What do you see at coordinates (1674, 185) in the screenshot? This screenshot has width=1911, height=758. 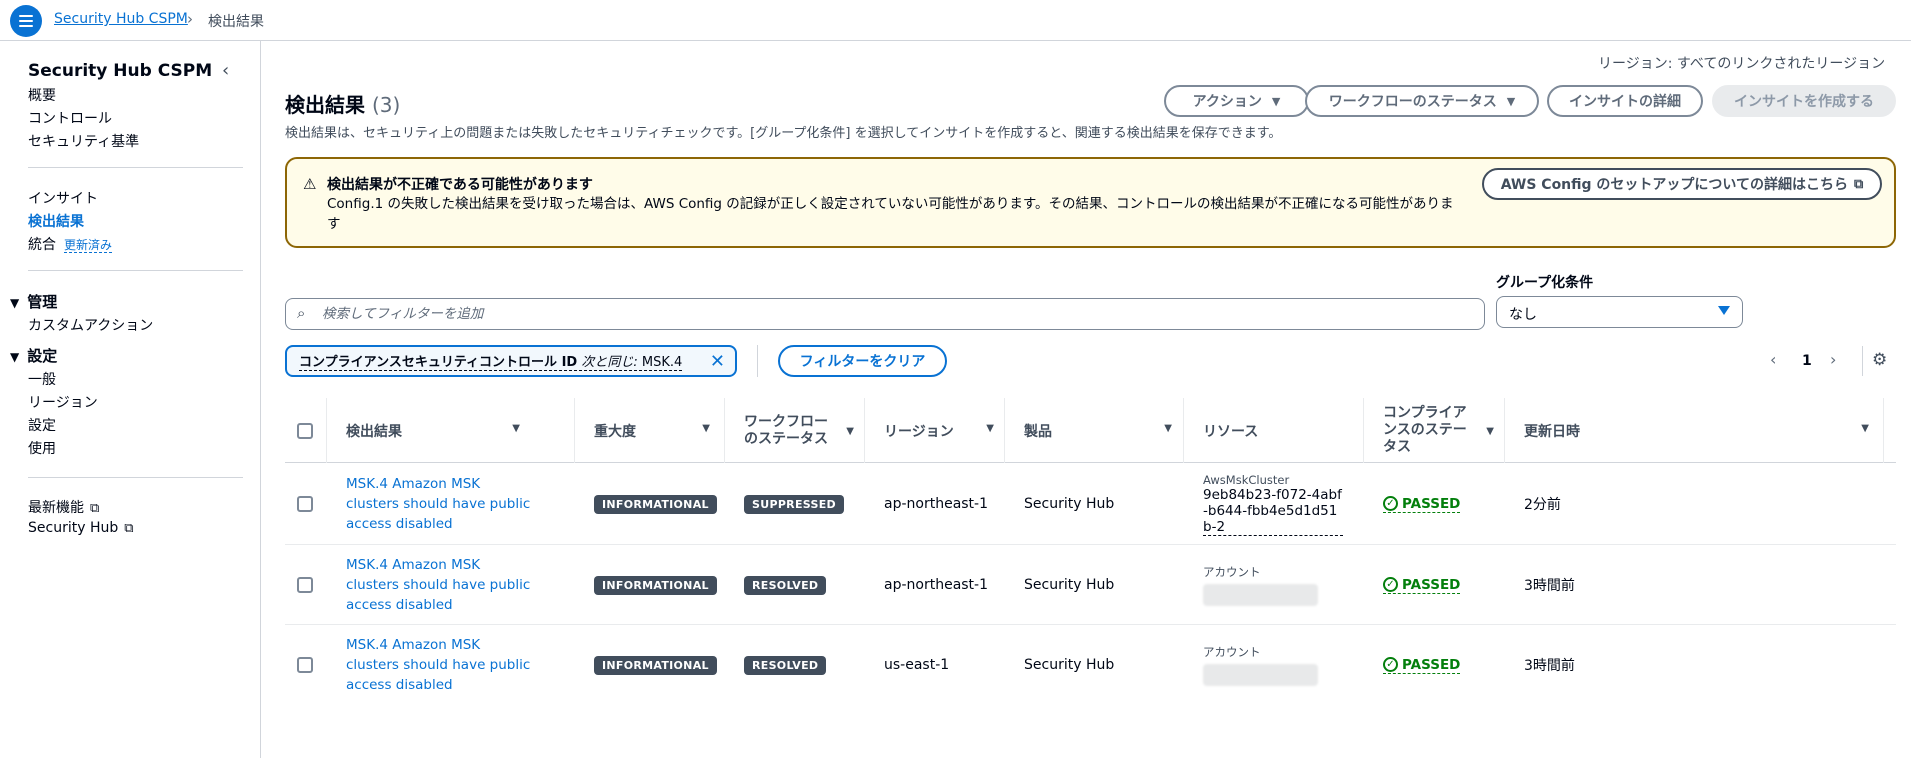 I see `aws-config-learn-more-label: AWS Config のセットアップについての詳細はこちら` at bounding box center [1674, 185].